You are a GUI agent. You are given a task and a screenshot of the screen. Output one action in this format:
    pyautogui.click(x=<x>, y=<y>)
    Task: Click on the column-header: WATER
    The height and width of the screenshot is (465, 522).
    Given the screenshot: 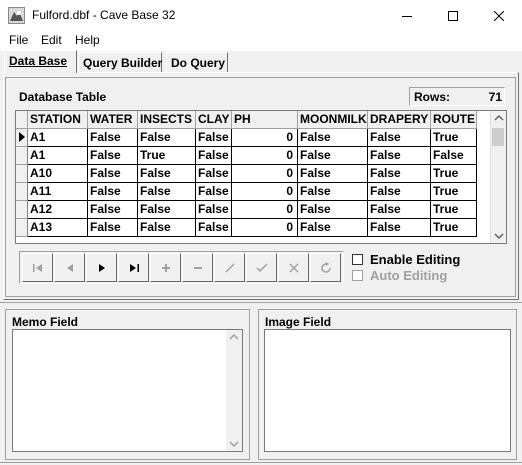 What is the action you would take?
    pyautogui.click(x=113, y=120)
    